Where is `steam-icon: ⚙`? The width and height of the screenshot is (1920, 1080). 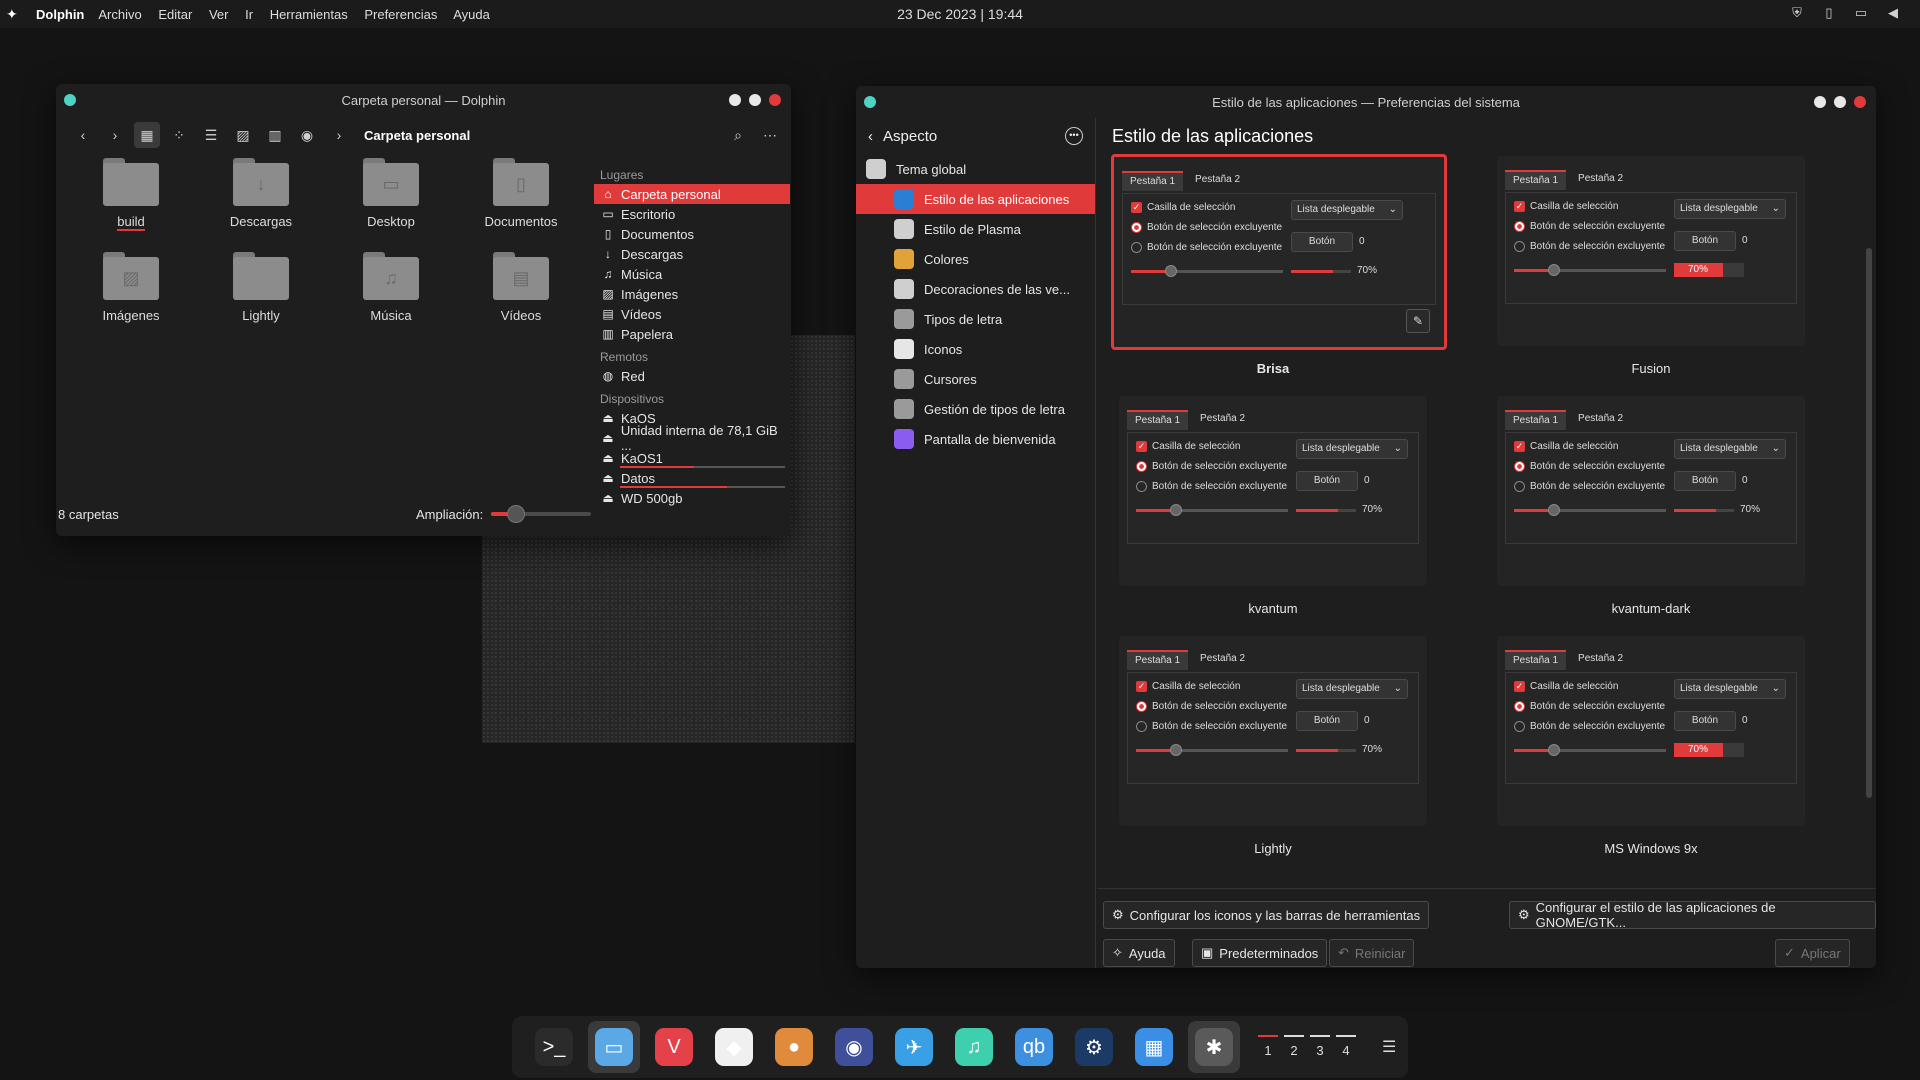
steam-icon: ⚙ is located at coordinates (1094, 1047).